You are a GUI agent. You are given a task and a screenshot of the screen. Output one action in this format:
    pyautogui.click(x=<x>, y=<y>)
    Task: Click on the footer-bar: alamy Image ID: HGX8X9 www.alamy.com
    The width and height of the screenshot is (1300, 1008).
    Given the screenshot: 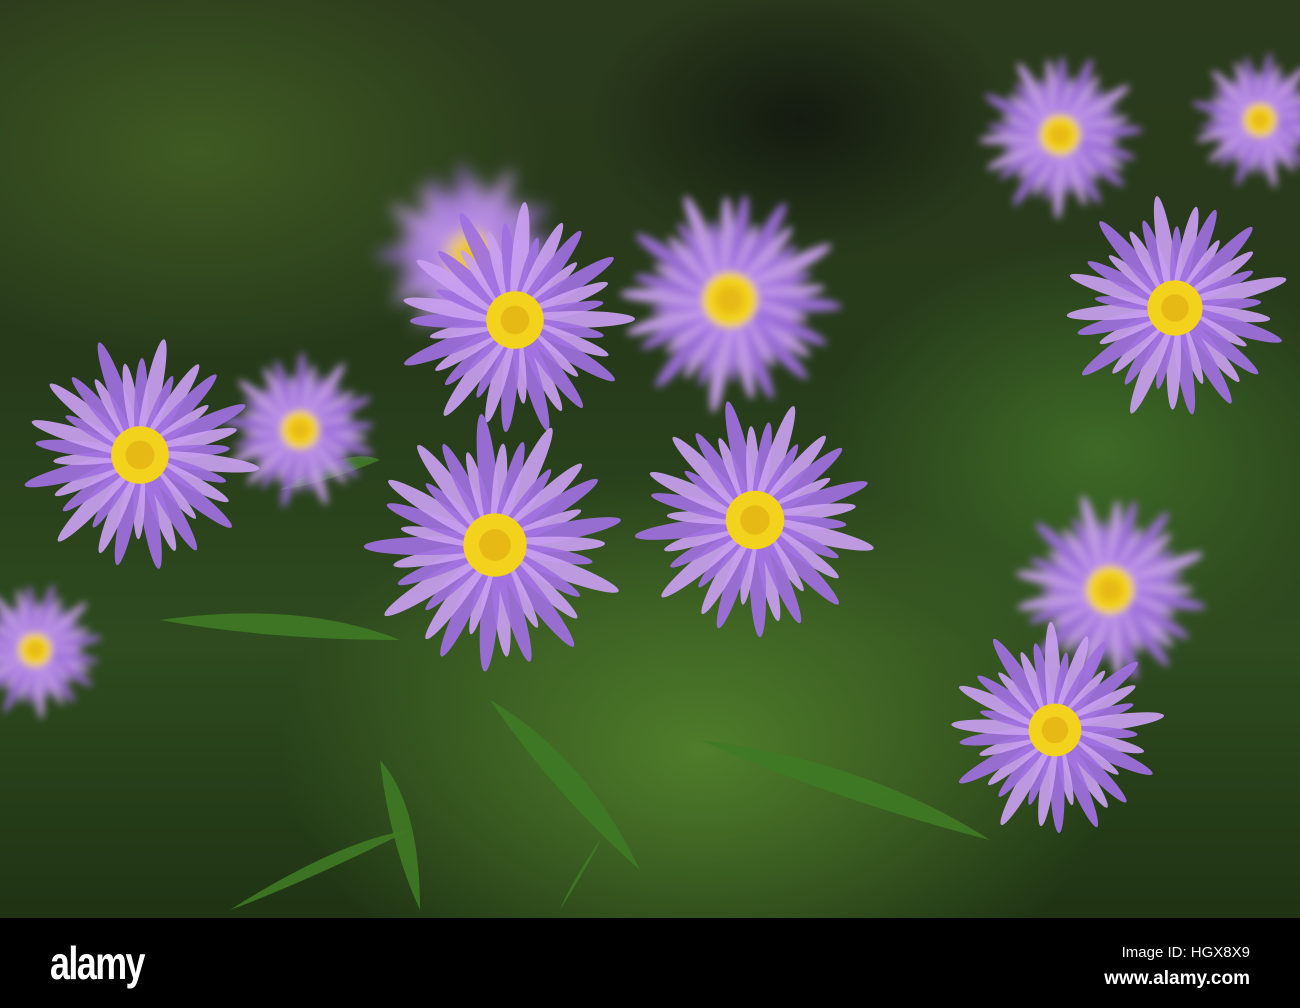 What is the action you would take?
    pyautogui.click(x=650, y=963)
    